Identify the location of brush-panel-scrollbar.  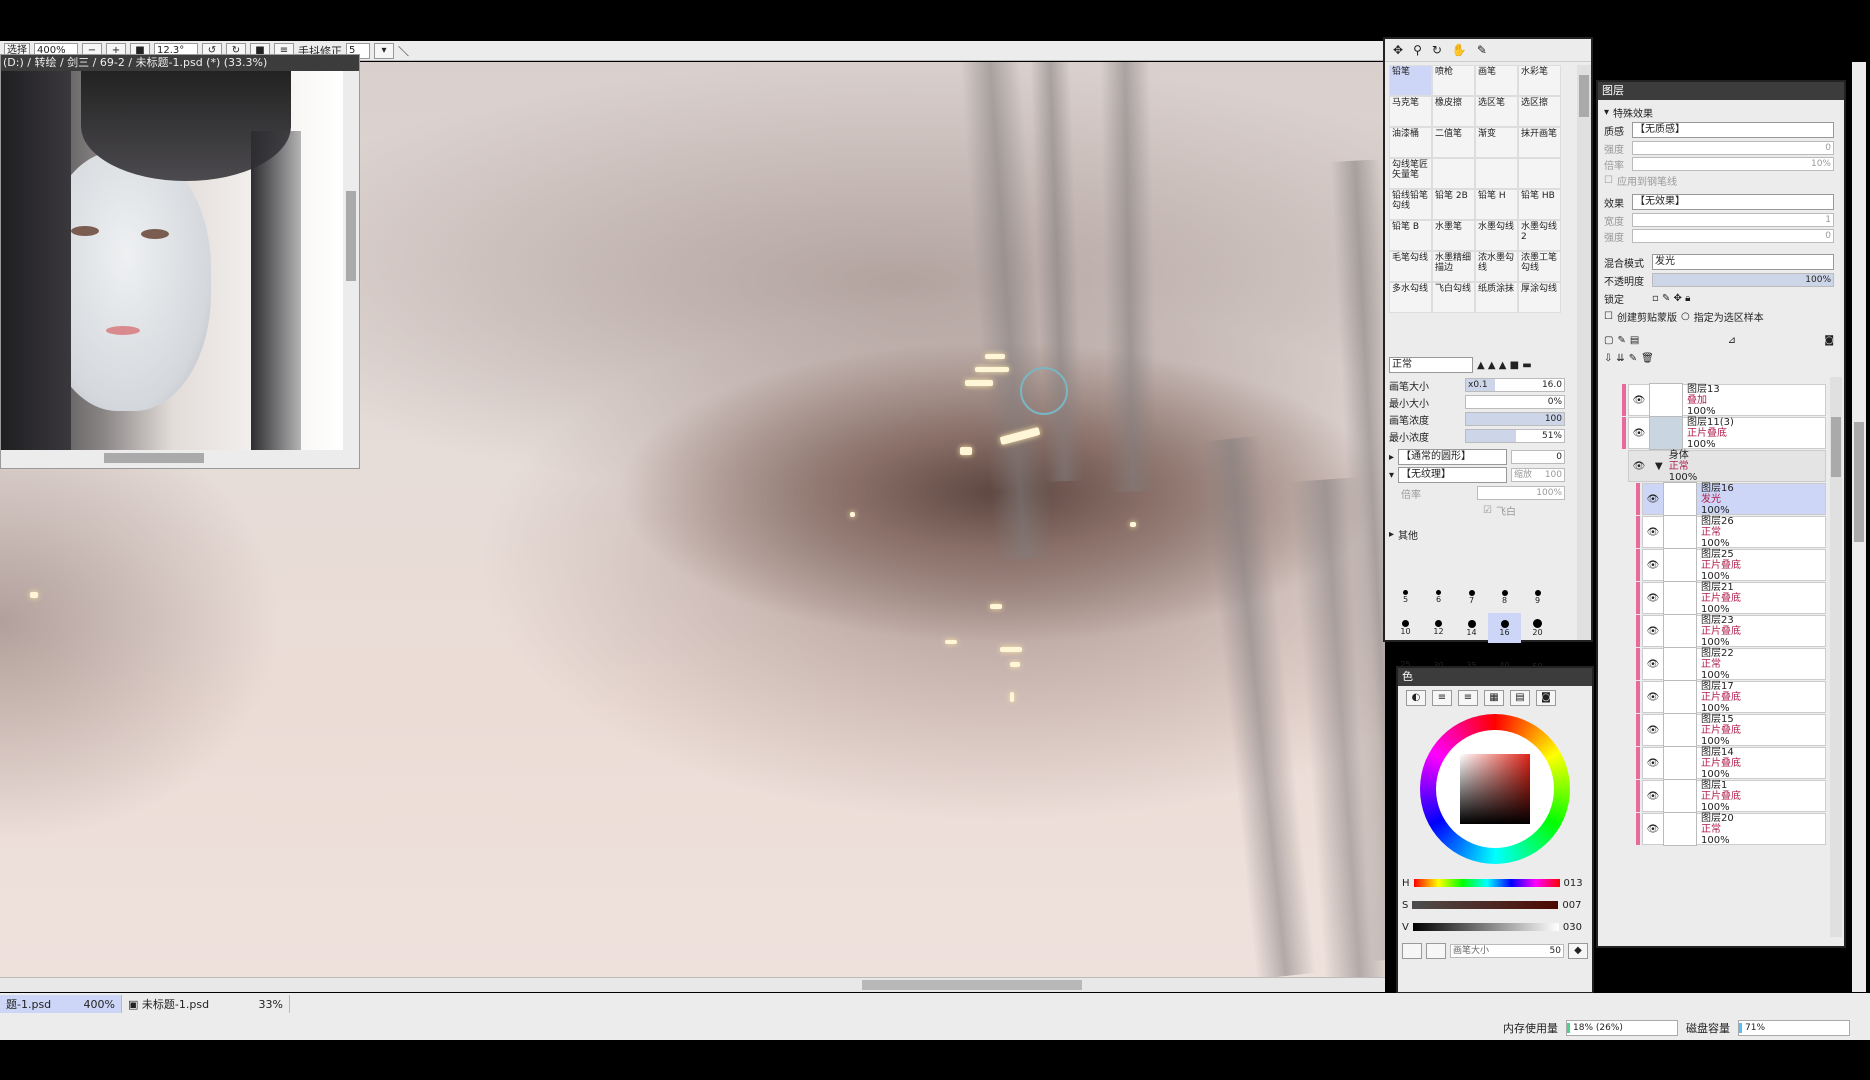
(1584, 352).